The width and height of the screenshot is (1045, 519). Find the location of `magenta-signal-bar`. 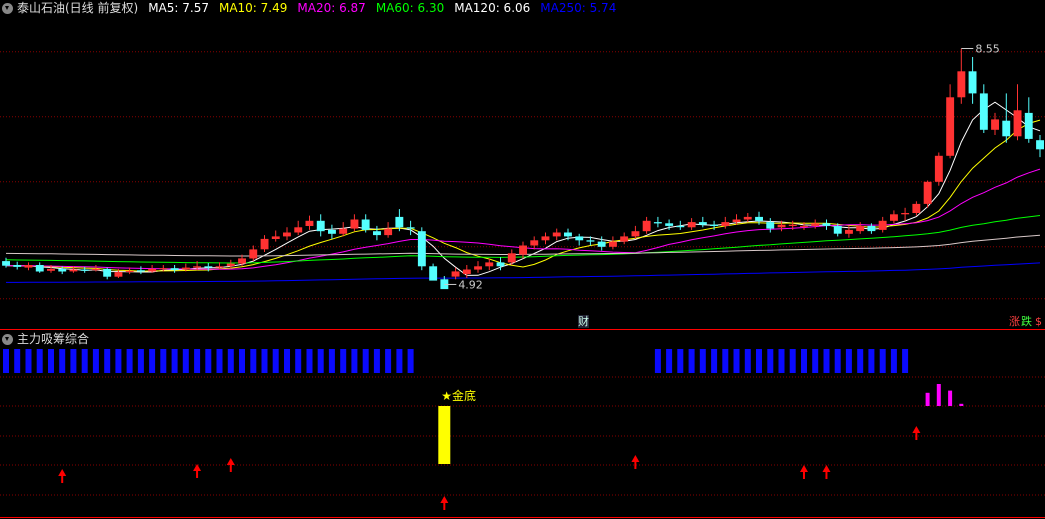

magenta-signal-bar is located at coordinates (961, 404).